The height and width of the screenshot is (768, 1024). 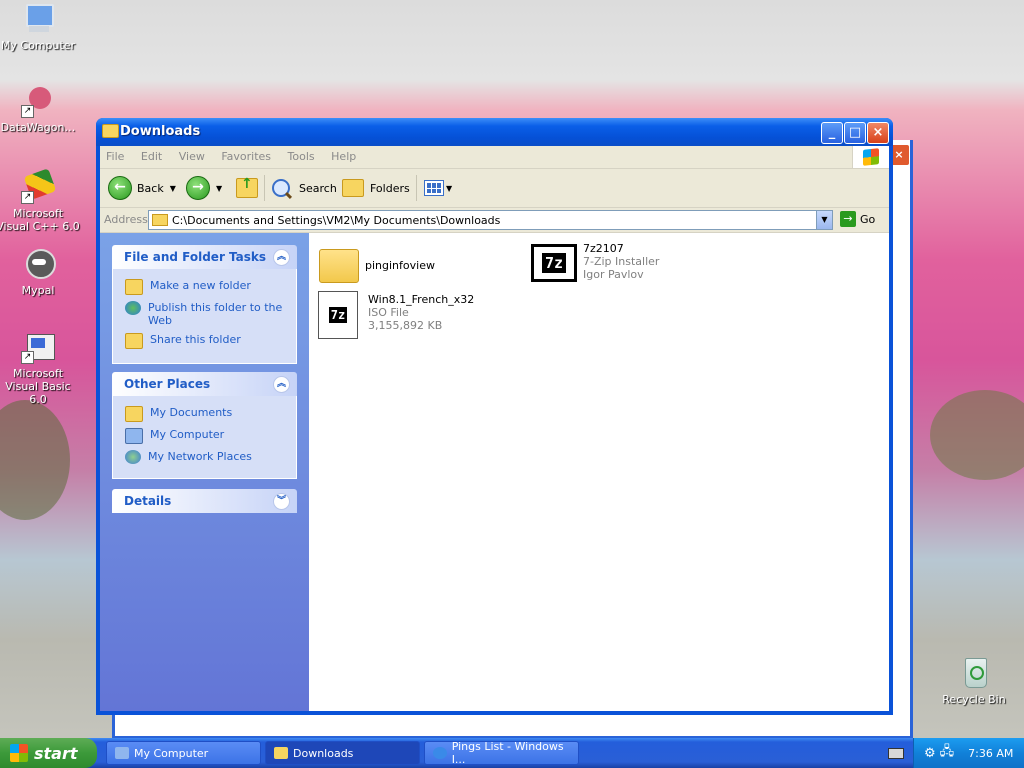 What do you see at coordinates (848, 219) in the screenshot?
I see `go-arrow-icon: →` at bounding box center [848, 219].